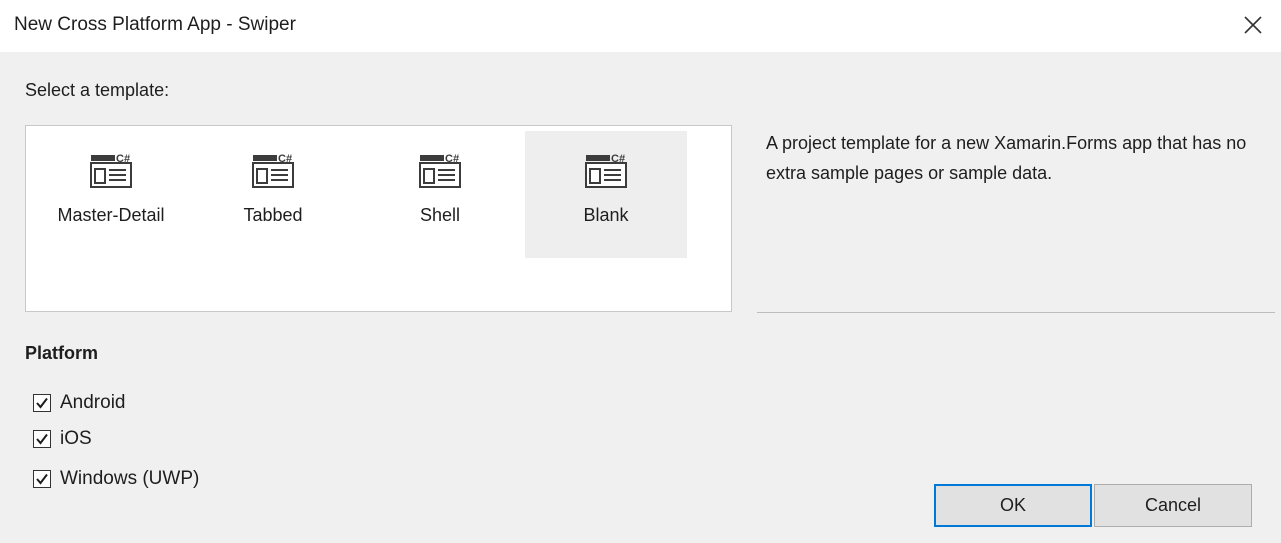 The height and width of the screenshot is (543, 1281). I want to click on template-label-tabbed: Tabbed, so click(273, 215).